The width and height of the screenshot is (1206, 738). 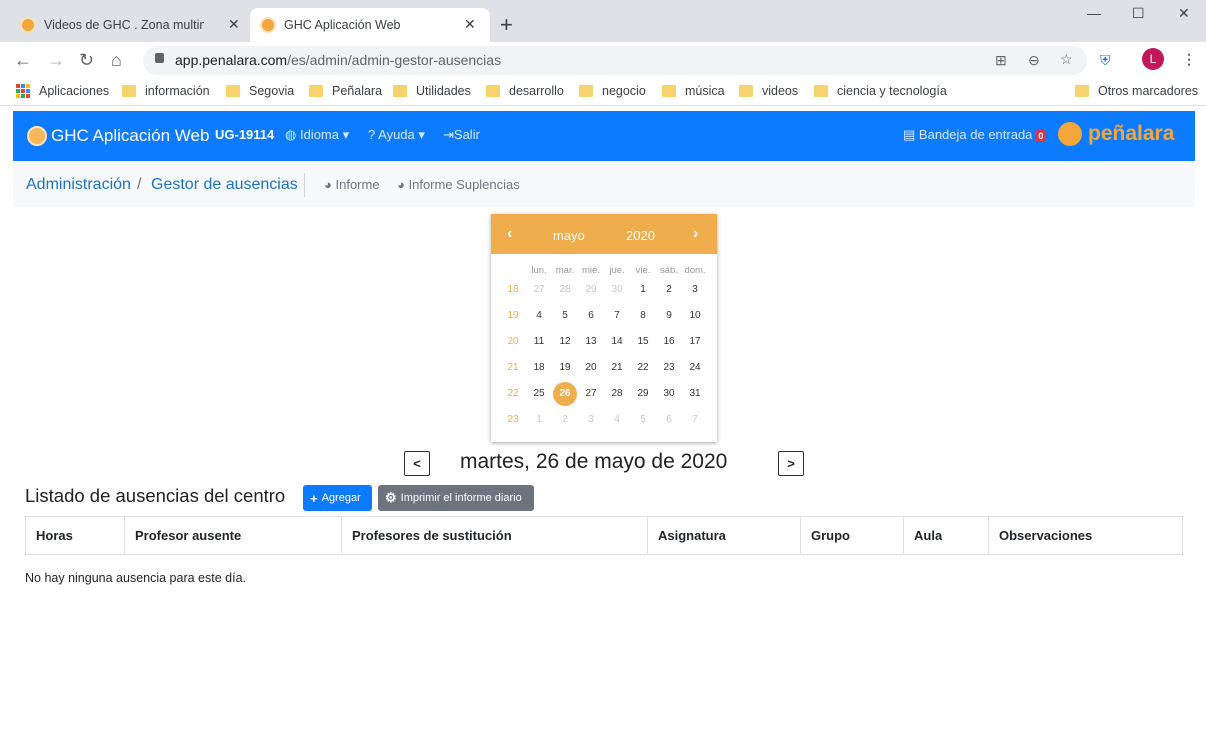 I want to click on nav-idioma: ◍ Idioma ▾, so click(x=317, y=135).